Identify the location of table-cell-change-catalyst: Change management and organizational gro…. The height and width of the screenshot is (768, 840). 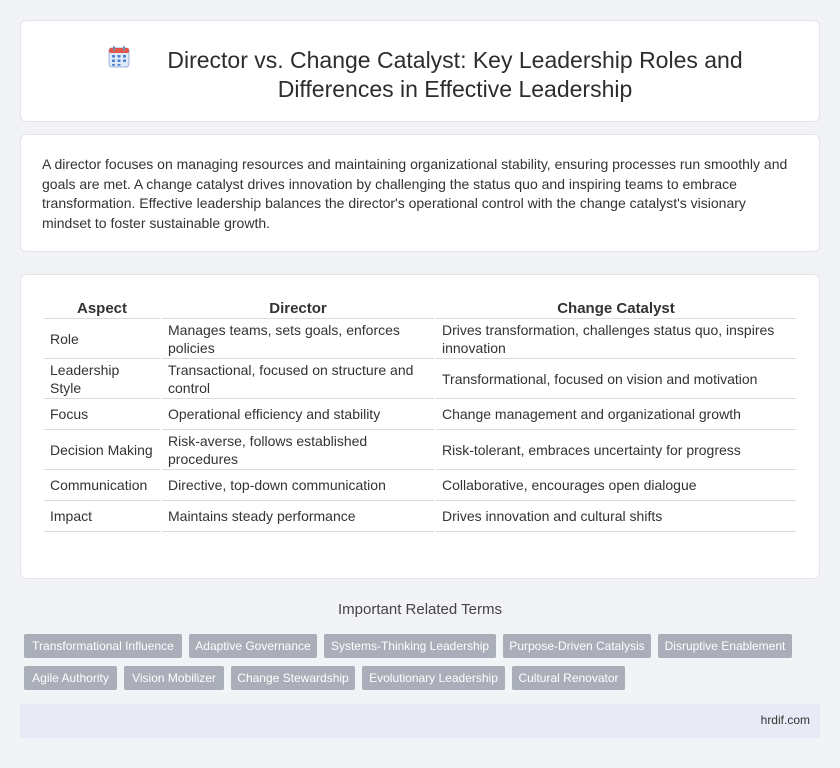
(616, 414).